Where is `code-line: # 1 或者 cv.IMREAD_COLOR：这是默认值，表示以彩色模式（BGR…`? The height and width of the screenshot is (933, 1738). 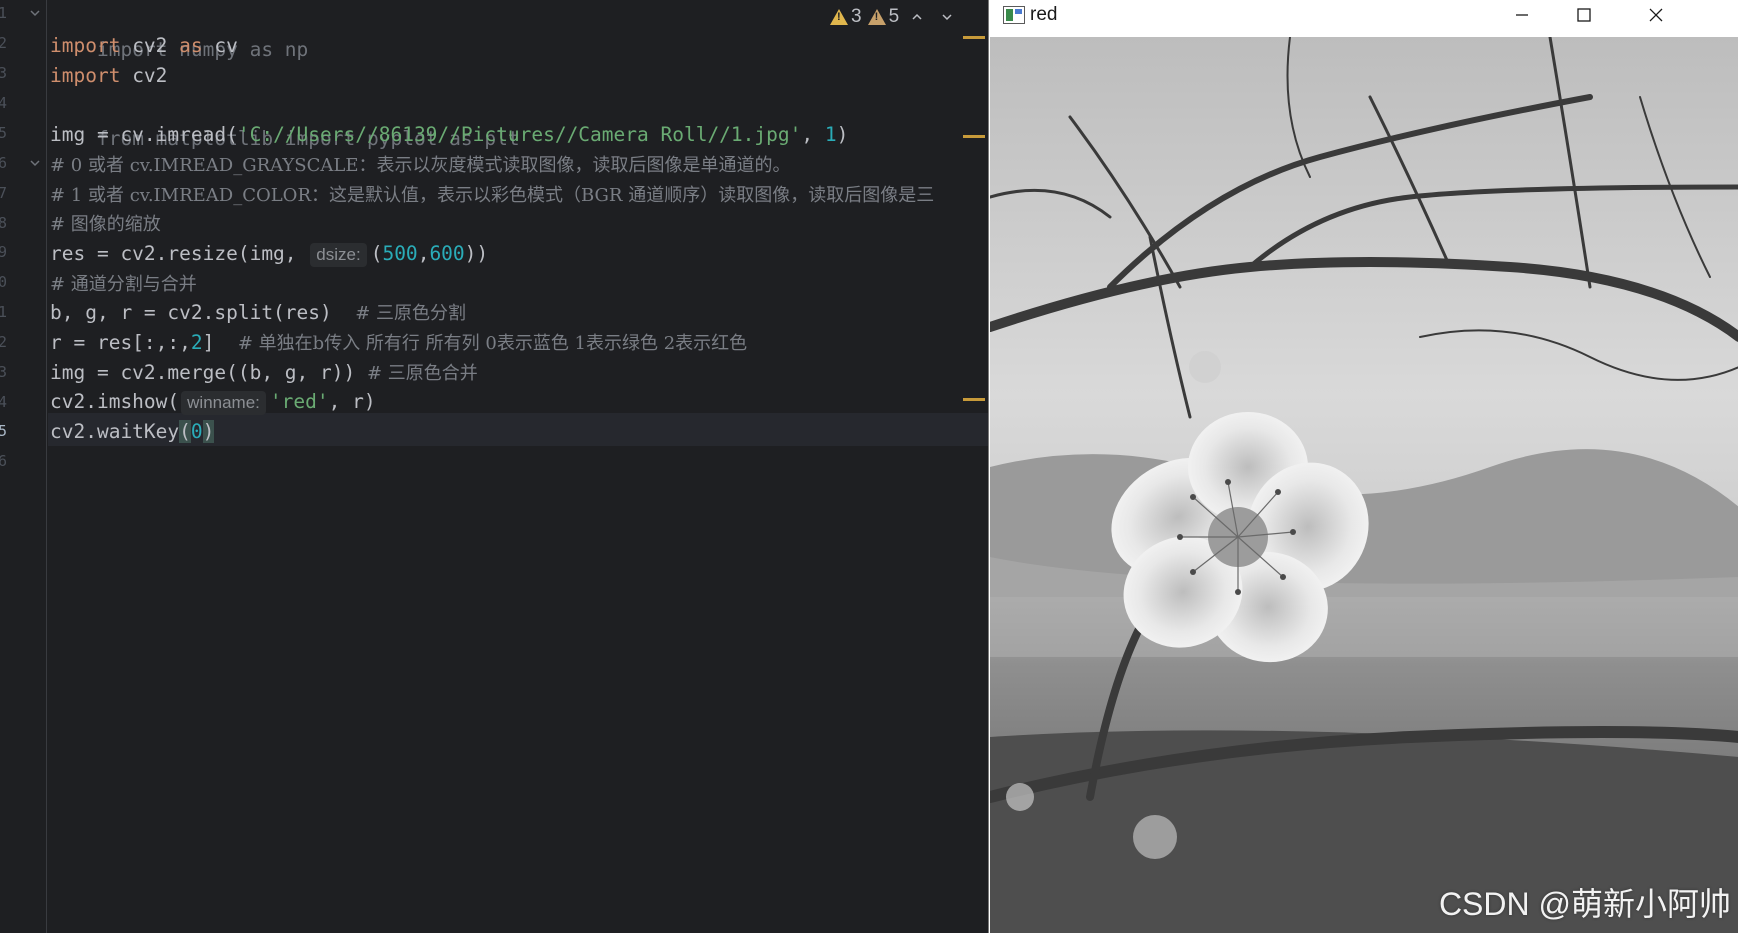
code-line: # 1 或者 cv.IMREAD_COLOR：这是默认值，表示以彩色模式（BGR… is located at coordinates (492, 194).